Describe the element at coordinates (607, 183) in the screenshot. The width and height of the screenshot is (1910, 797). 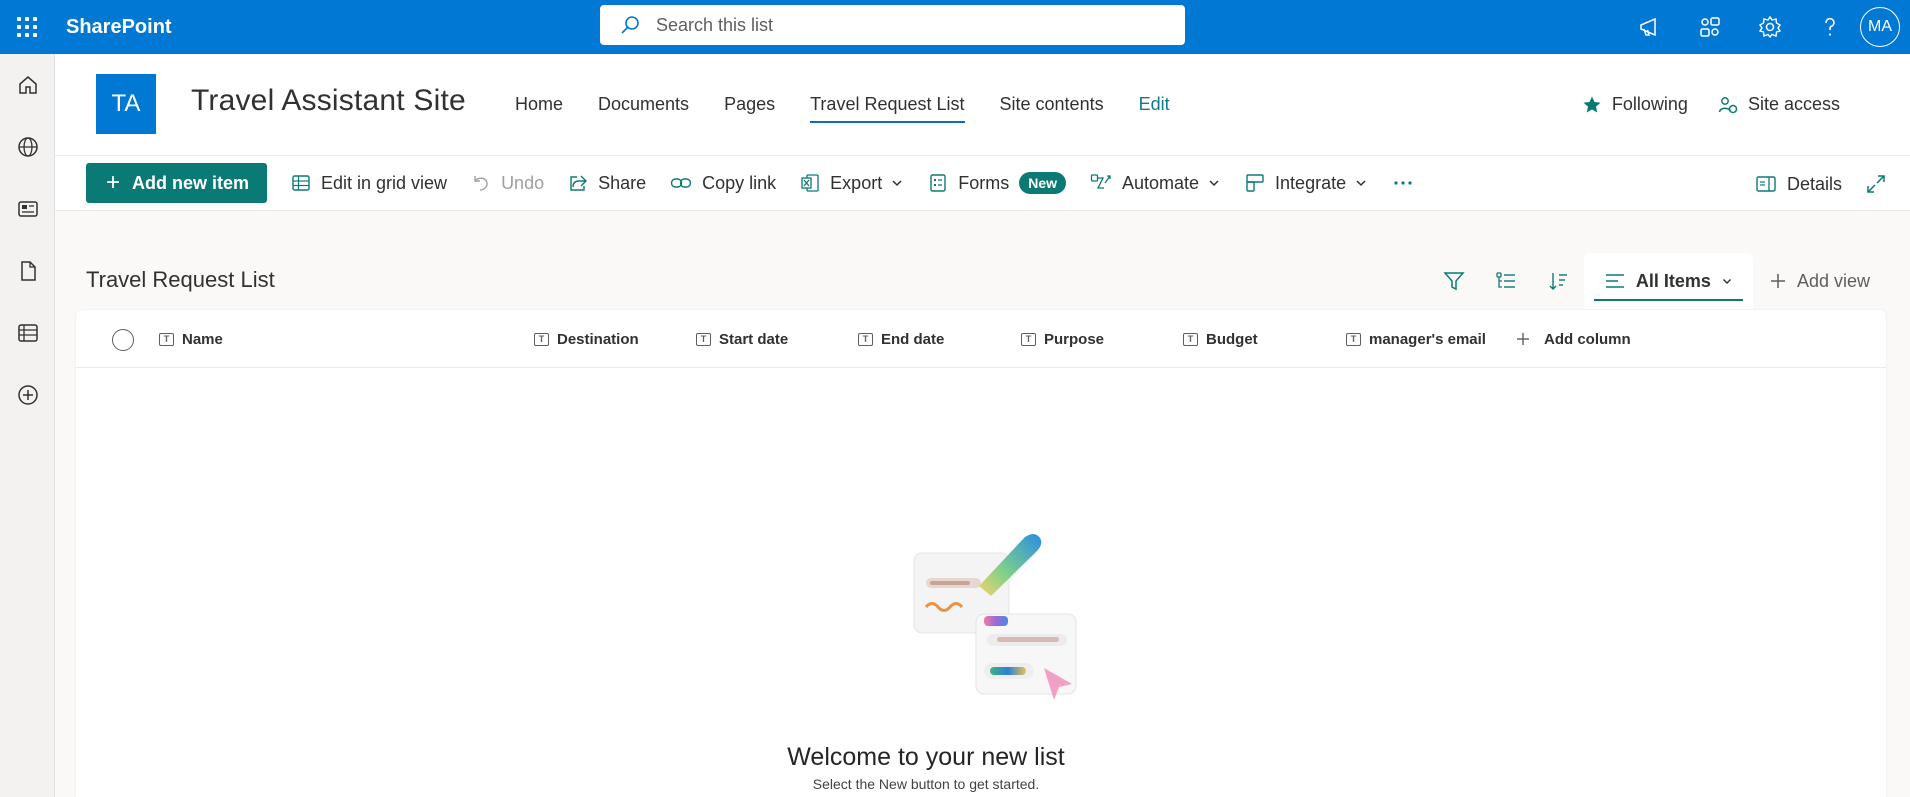
I see `share-button: Share` at that location.